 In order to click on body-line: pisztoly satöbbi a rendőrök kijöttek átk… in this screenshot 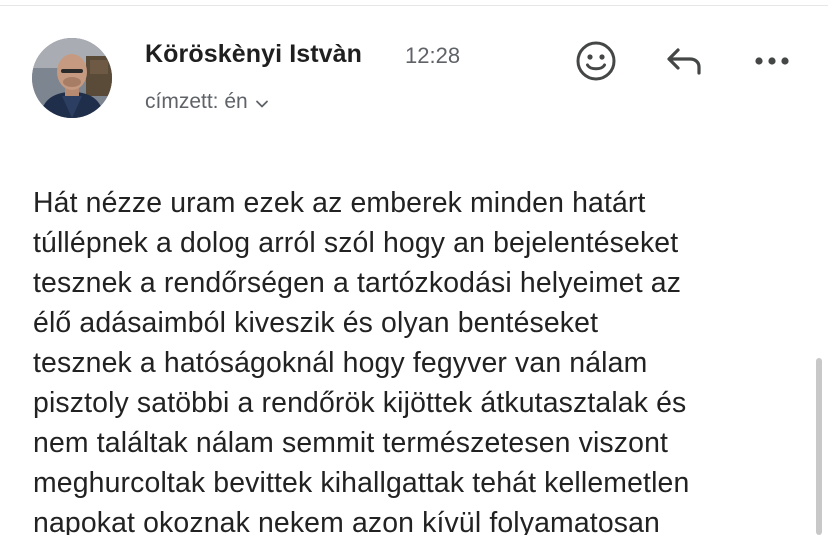, I will do `click(360, 403)`.